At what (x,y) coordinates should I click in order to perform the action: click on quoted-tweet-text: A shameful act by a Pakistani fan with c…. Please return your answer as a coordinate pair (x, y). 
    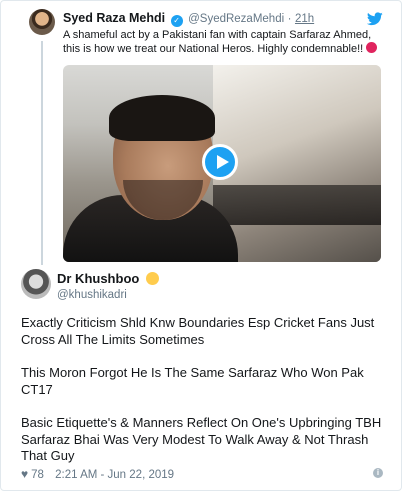
    Looking at the image, I should click on (222, 42).